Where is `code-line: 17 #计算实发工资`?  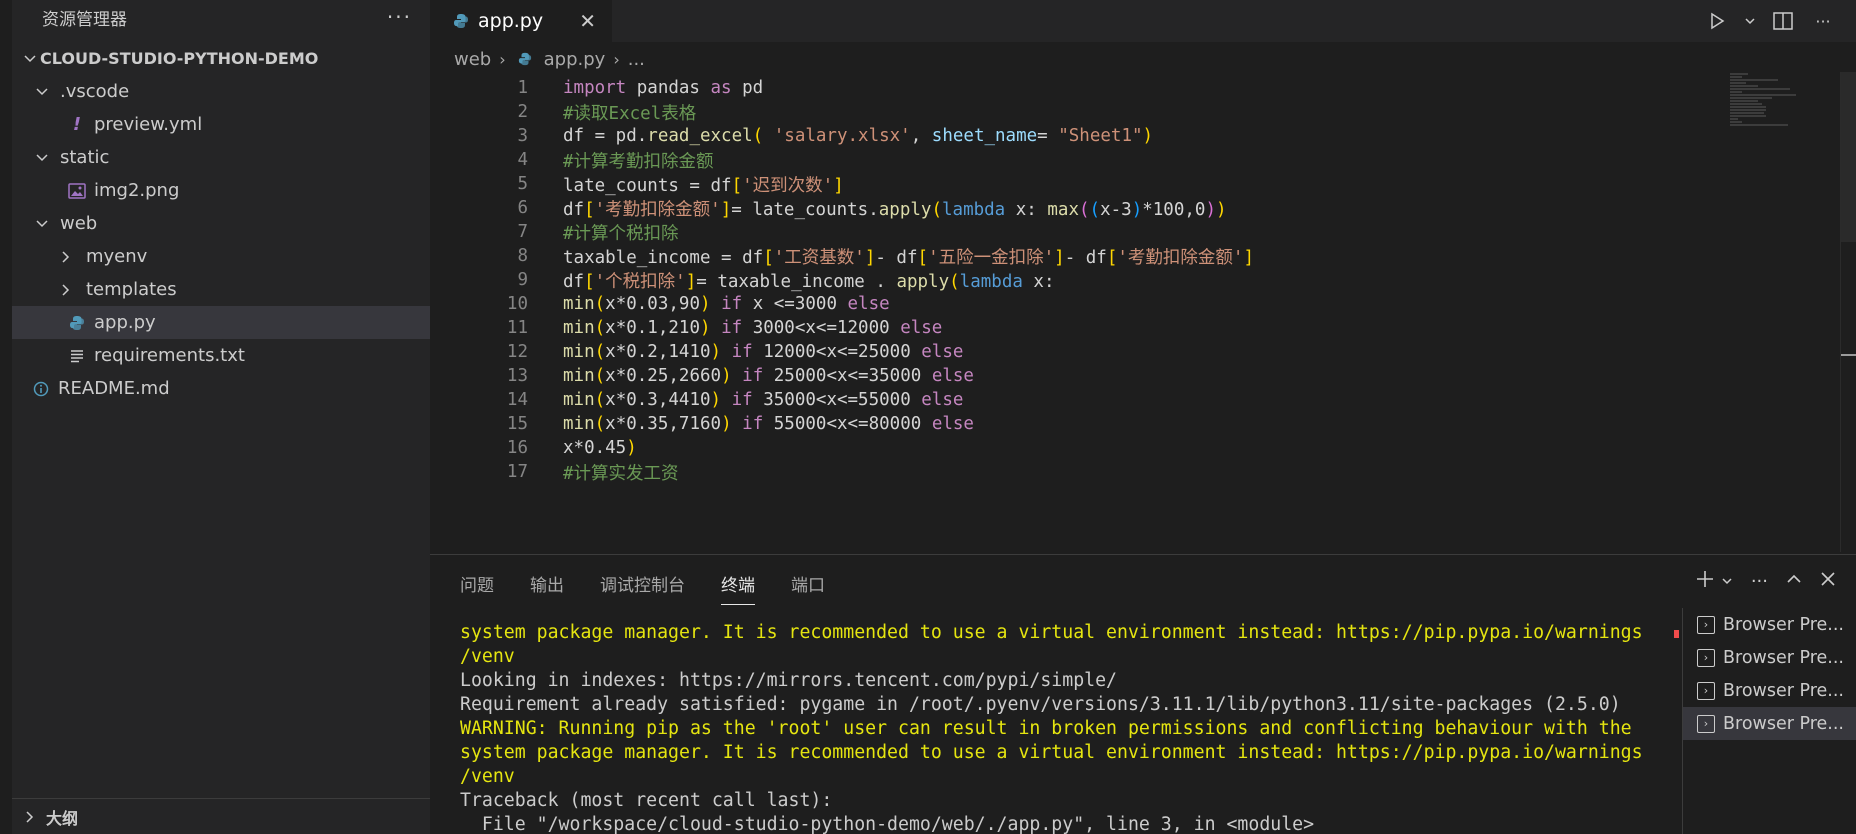
code-line: 17 #计算实发工资 is located at coordinates (554, 472).